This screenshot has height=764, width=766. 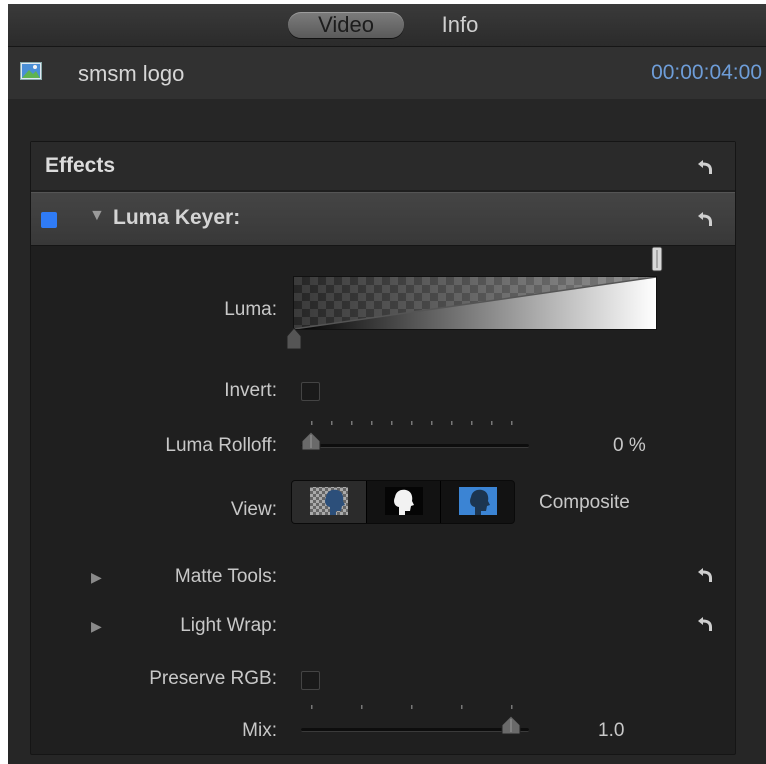 What do you see at coordinates (584, 502) in the screenshot?
I see `view-mode-text: Composite` at bounding box center [584, 502].